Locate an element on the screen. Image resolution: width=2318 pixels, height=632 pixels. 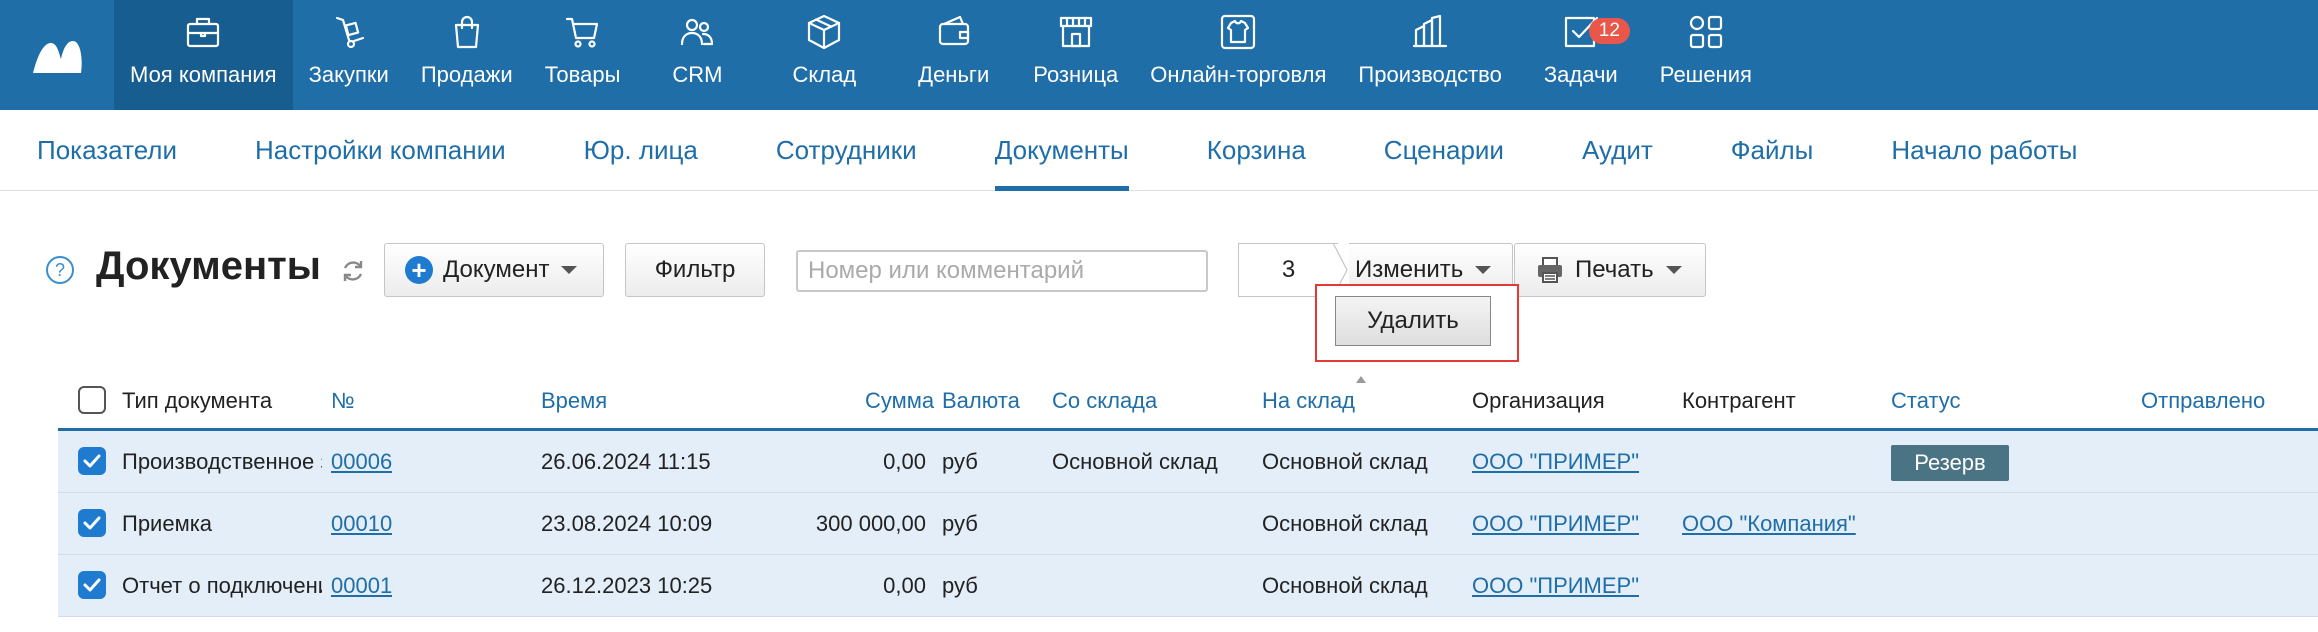
app-logo is located at coordinates (57, 55).